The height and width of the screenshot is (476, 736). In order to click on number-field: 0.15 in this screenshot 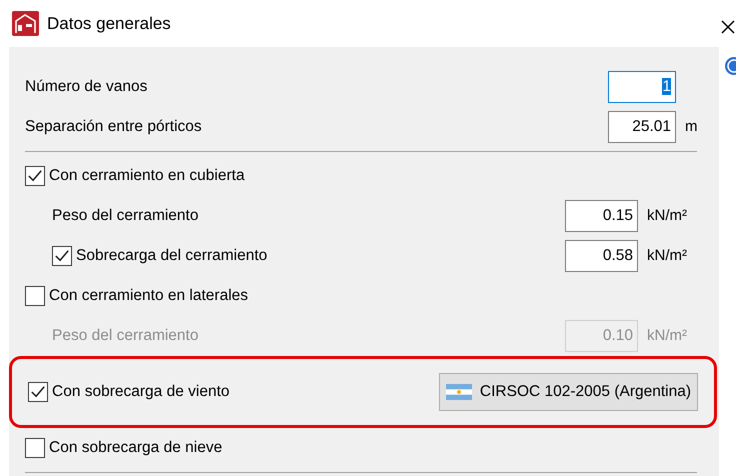, I will do `click(601, 216)`.